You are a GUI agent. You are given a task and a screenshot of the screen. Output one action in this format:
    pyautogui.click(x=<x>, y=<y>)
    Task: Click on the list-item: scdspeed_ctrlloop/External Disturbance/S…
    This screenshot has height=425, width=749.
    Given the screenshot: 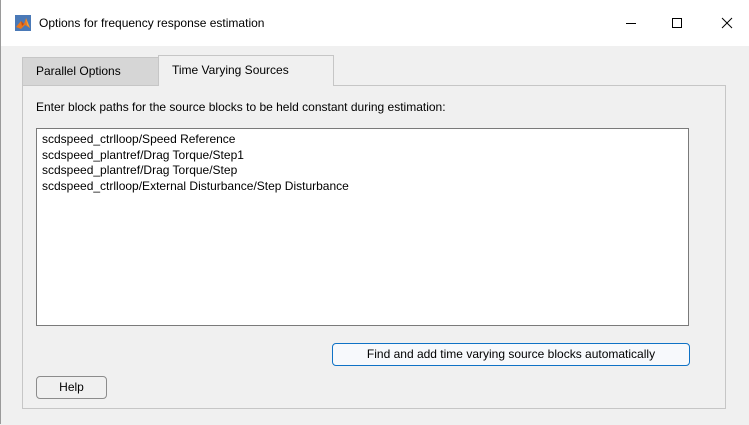 What is the action you would take?
    pyautogui.click(x=195, y=185)
    